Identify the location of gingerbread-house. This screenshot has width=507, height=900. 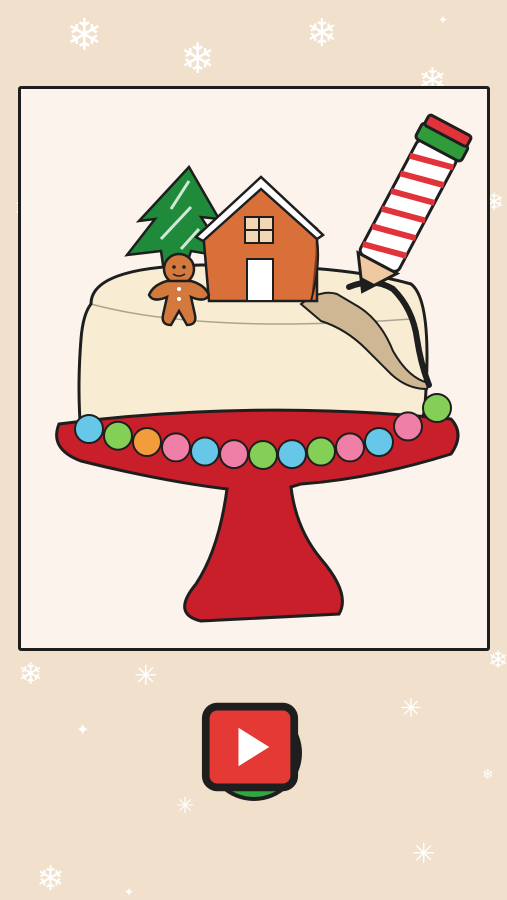
(259, 239).